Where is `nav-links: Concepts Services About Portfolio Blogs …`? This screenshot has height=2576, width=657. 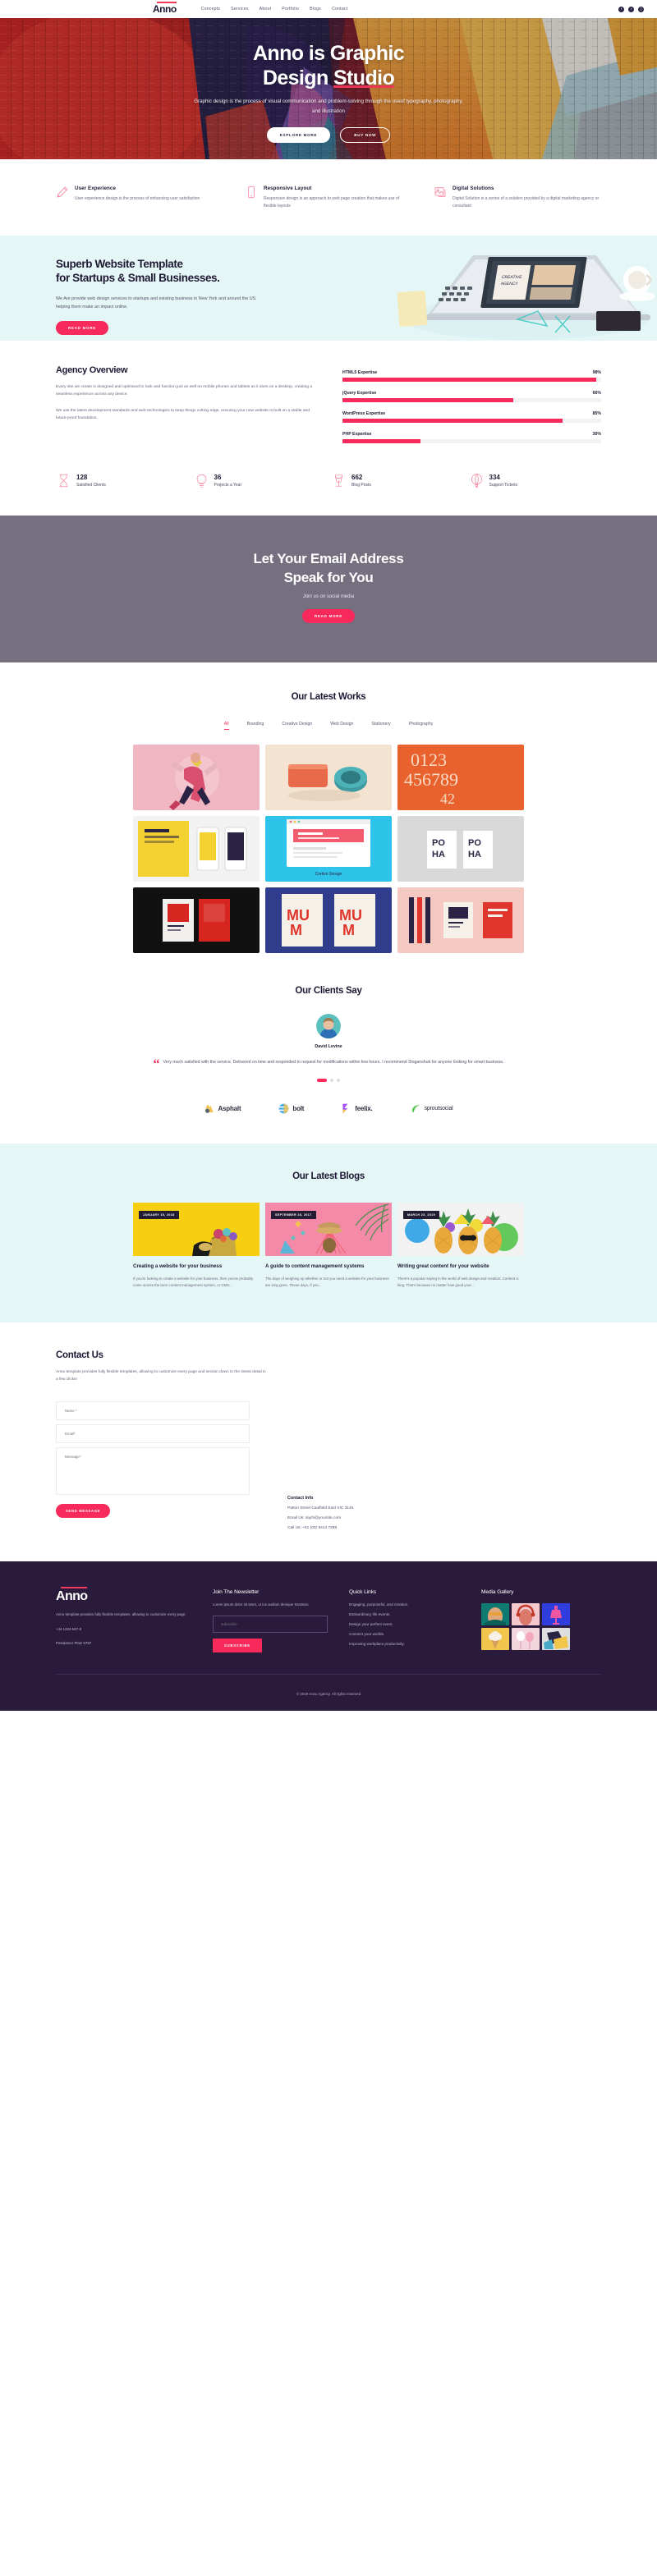 nav-links: Concepts Services About Portfolio Blogs … is located at coordinates (274, 9).